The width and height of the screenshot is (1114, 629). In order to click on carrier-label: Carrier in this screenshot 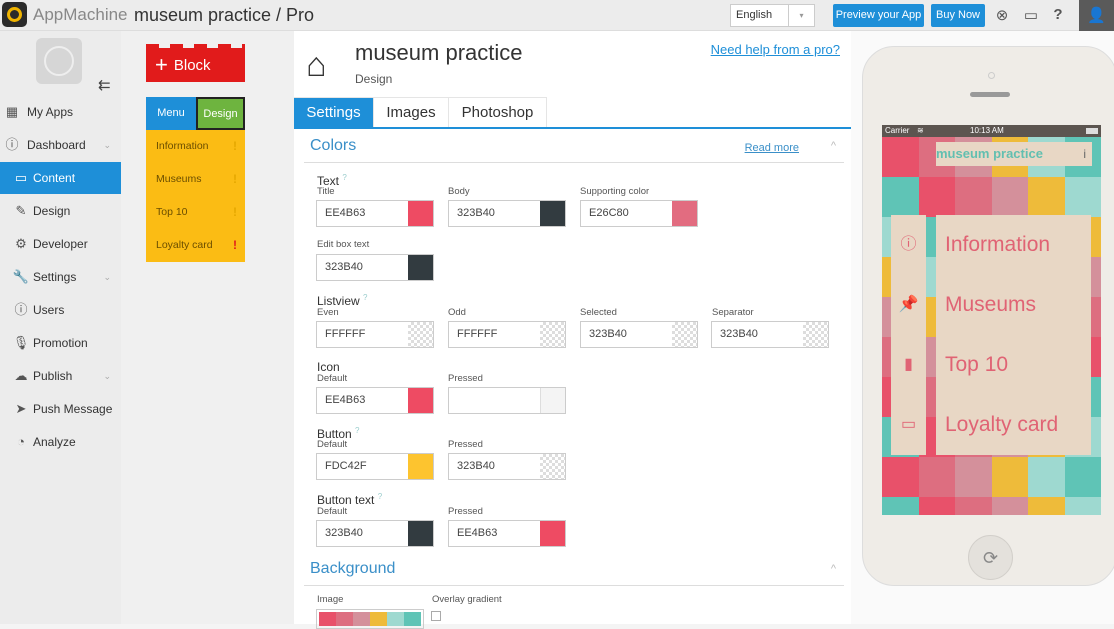, I will do `click(897, 130)`.